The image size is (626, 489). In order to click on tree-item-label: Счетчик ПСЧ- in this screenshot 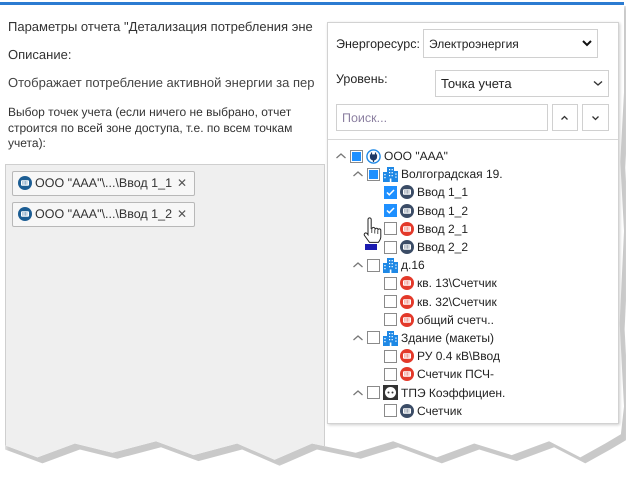, I will do `click(455, 374)`.